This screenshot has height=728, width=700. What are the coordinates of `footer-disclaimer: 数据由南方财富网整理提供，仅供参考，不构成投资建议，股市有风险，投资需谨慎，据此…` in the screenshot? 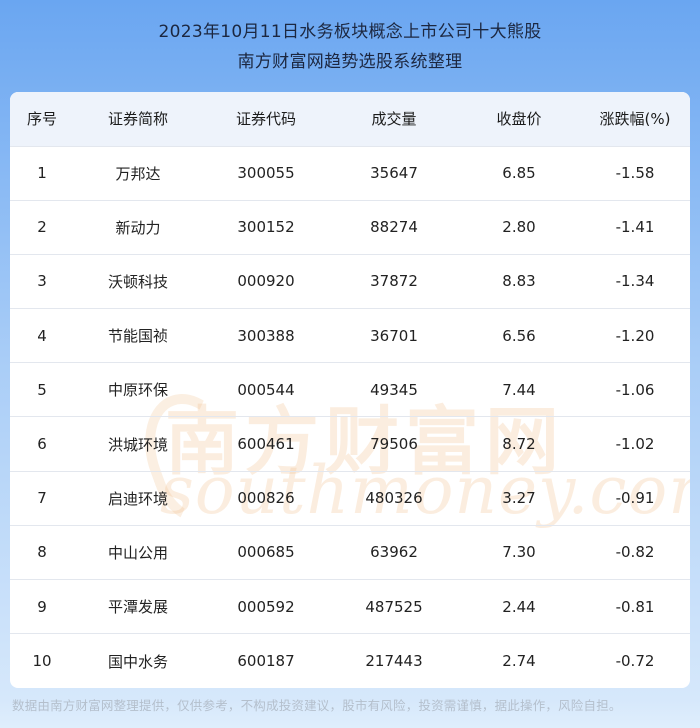 It's located at (317, 705).